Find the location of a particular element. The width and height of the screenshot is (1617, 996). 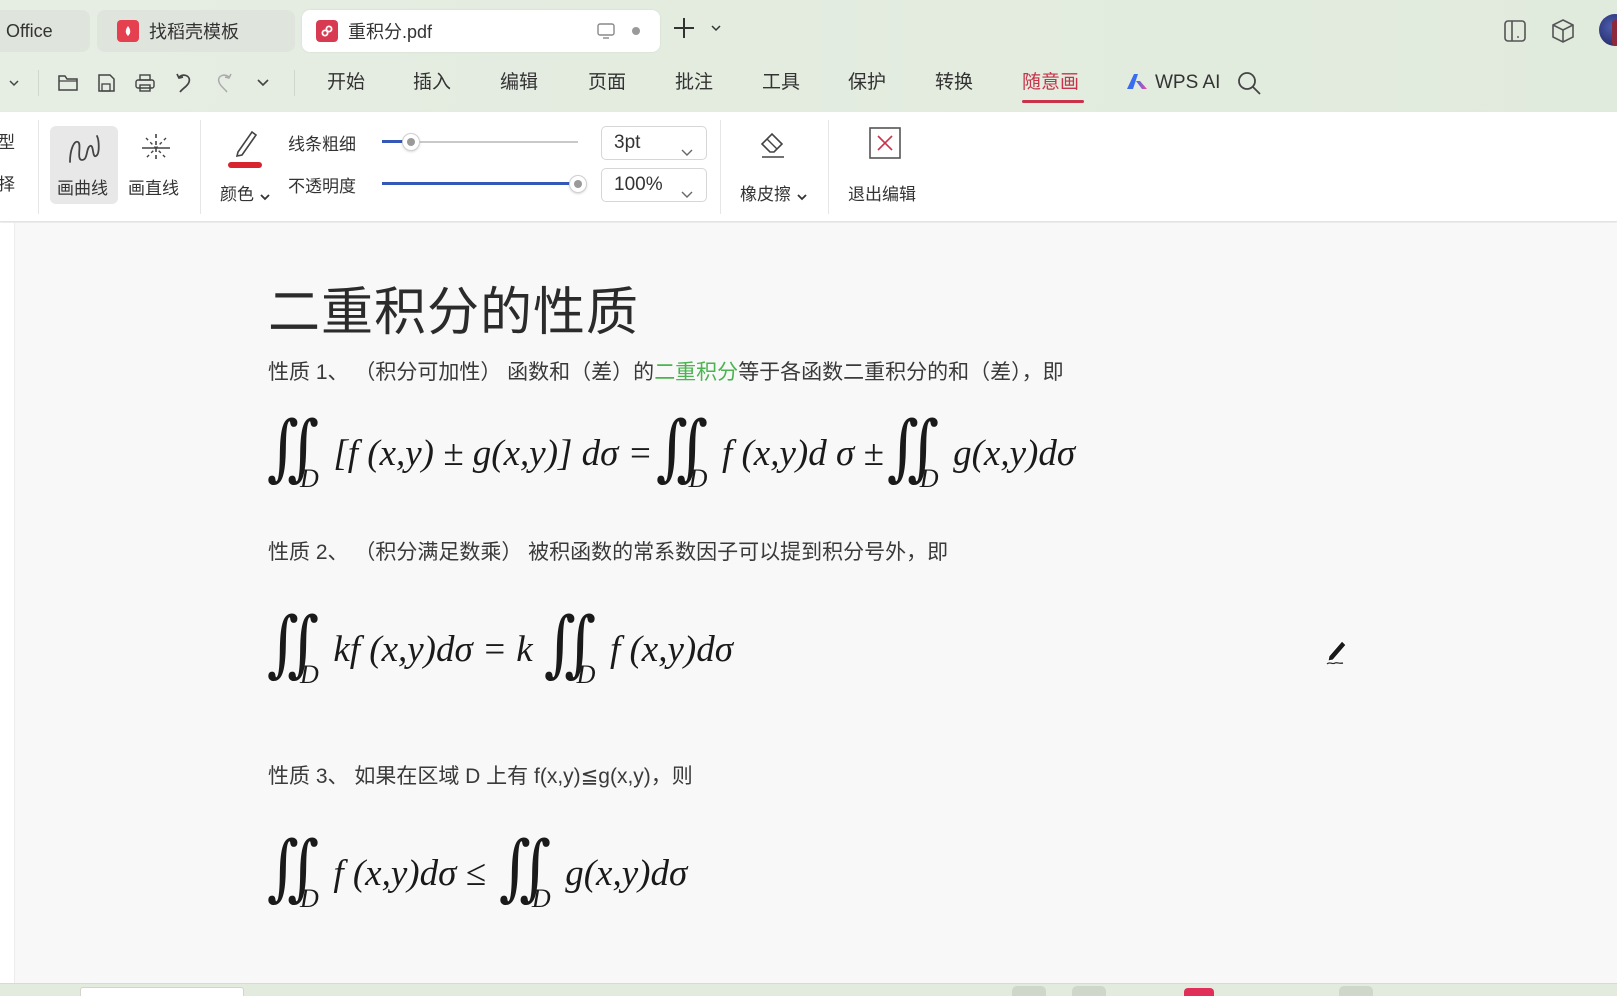

eraser-button: 橡皮擦 is located at coordinates (773, 165).